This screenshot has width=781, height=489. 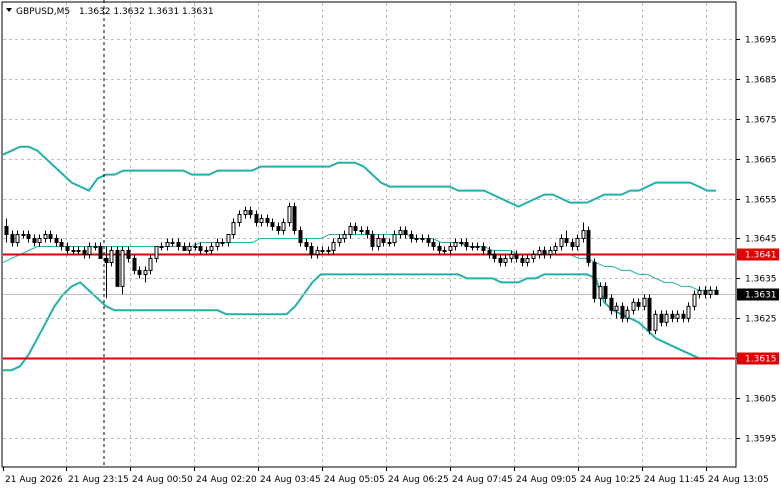 I want to click on y-tick-label: 1.3685, so click(x=761, y=81).